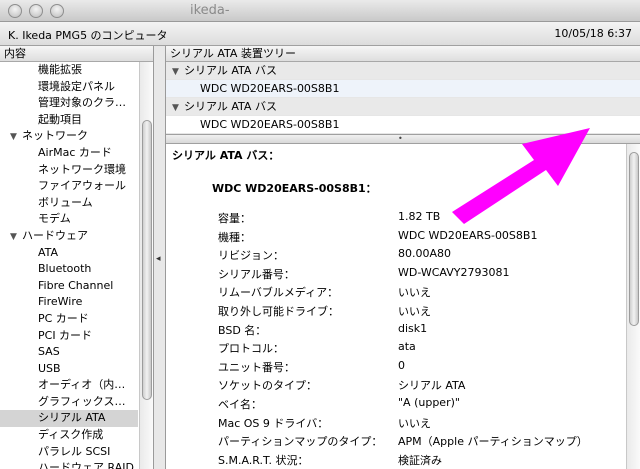 Image resolution: width=640 pixels, height=469 pixels. What do you see at coordinates (251, 256) in the screenshot?
I see `property-label: リビジョン：` at bounding box center [251, 256].